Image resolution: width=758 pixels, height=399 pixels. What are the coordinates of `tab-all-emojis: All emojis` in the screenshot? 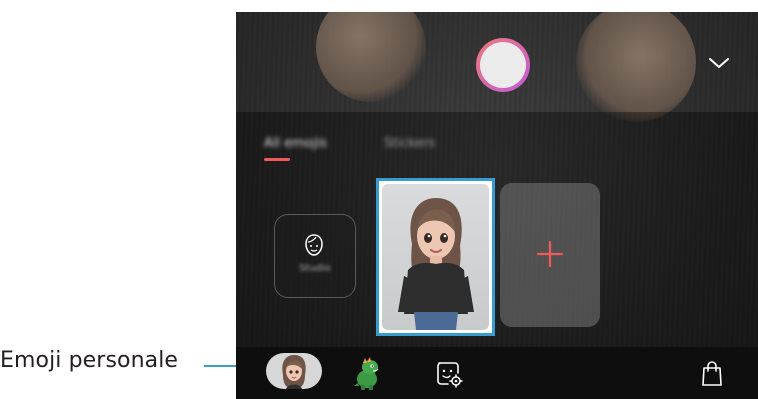 It's located at (295, 143).